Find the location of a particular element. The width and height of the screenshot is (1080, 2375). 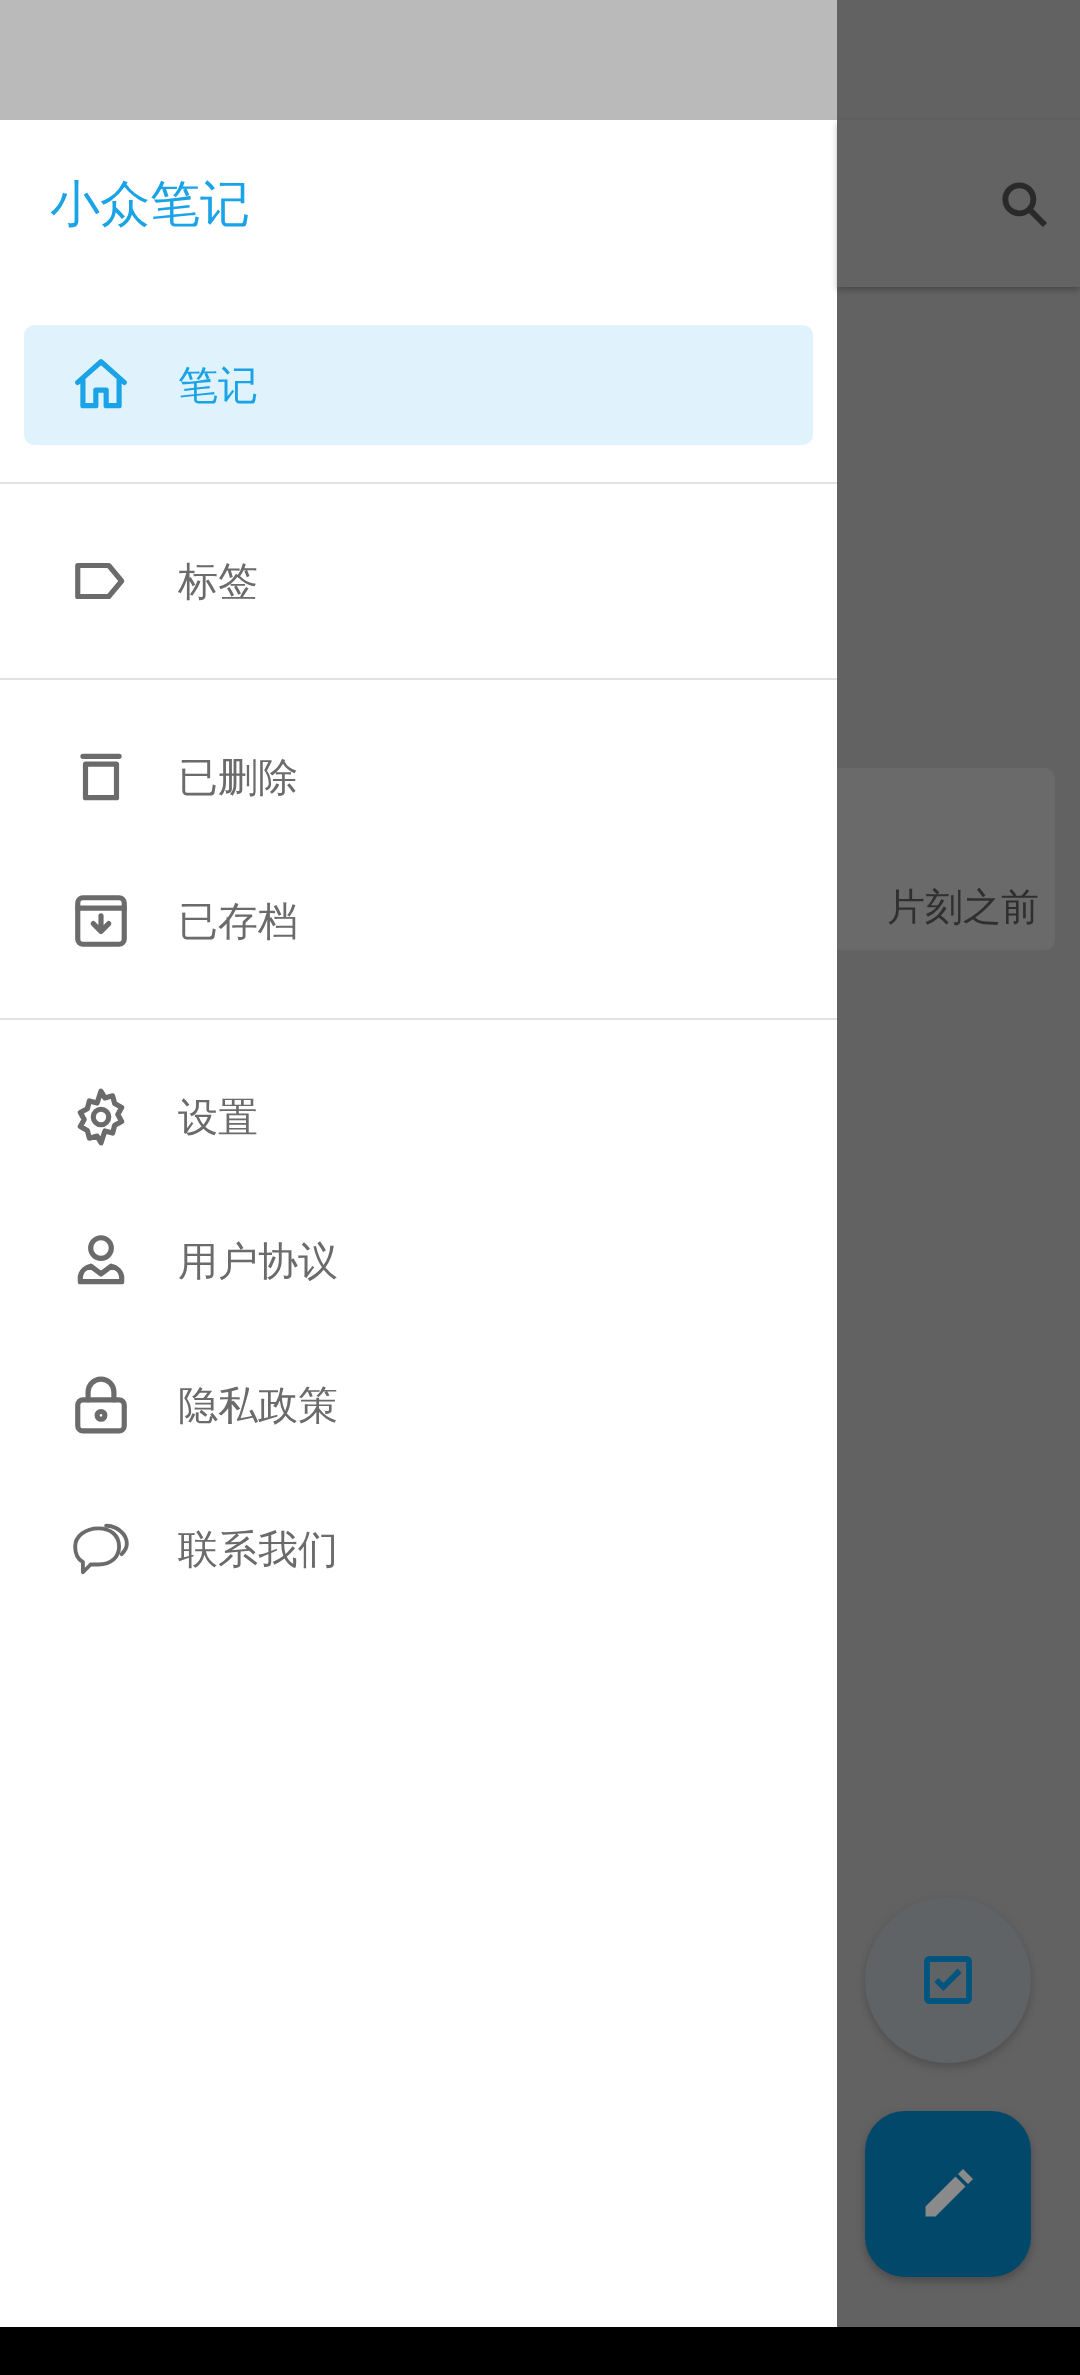

drawer-item: 标签 is located at coordinates (418, 581).